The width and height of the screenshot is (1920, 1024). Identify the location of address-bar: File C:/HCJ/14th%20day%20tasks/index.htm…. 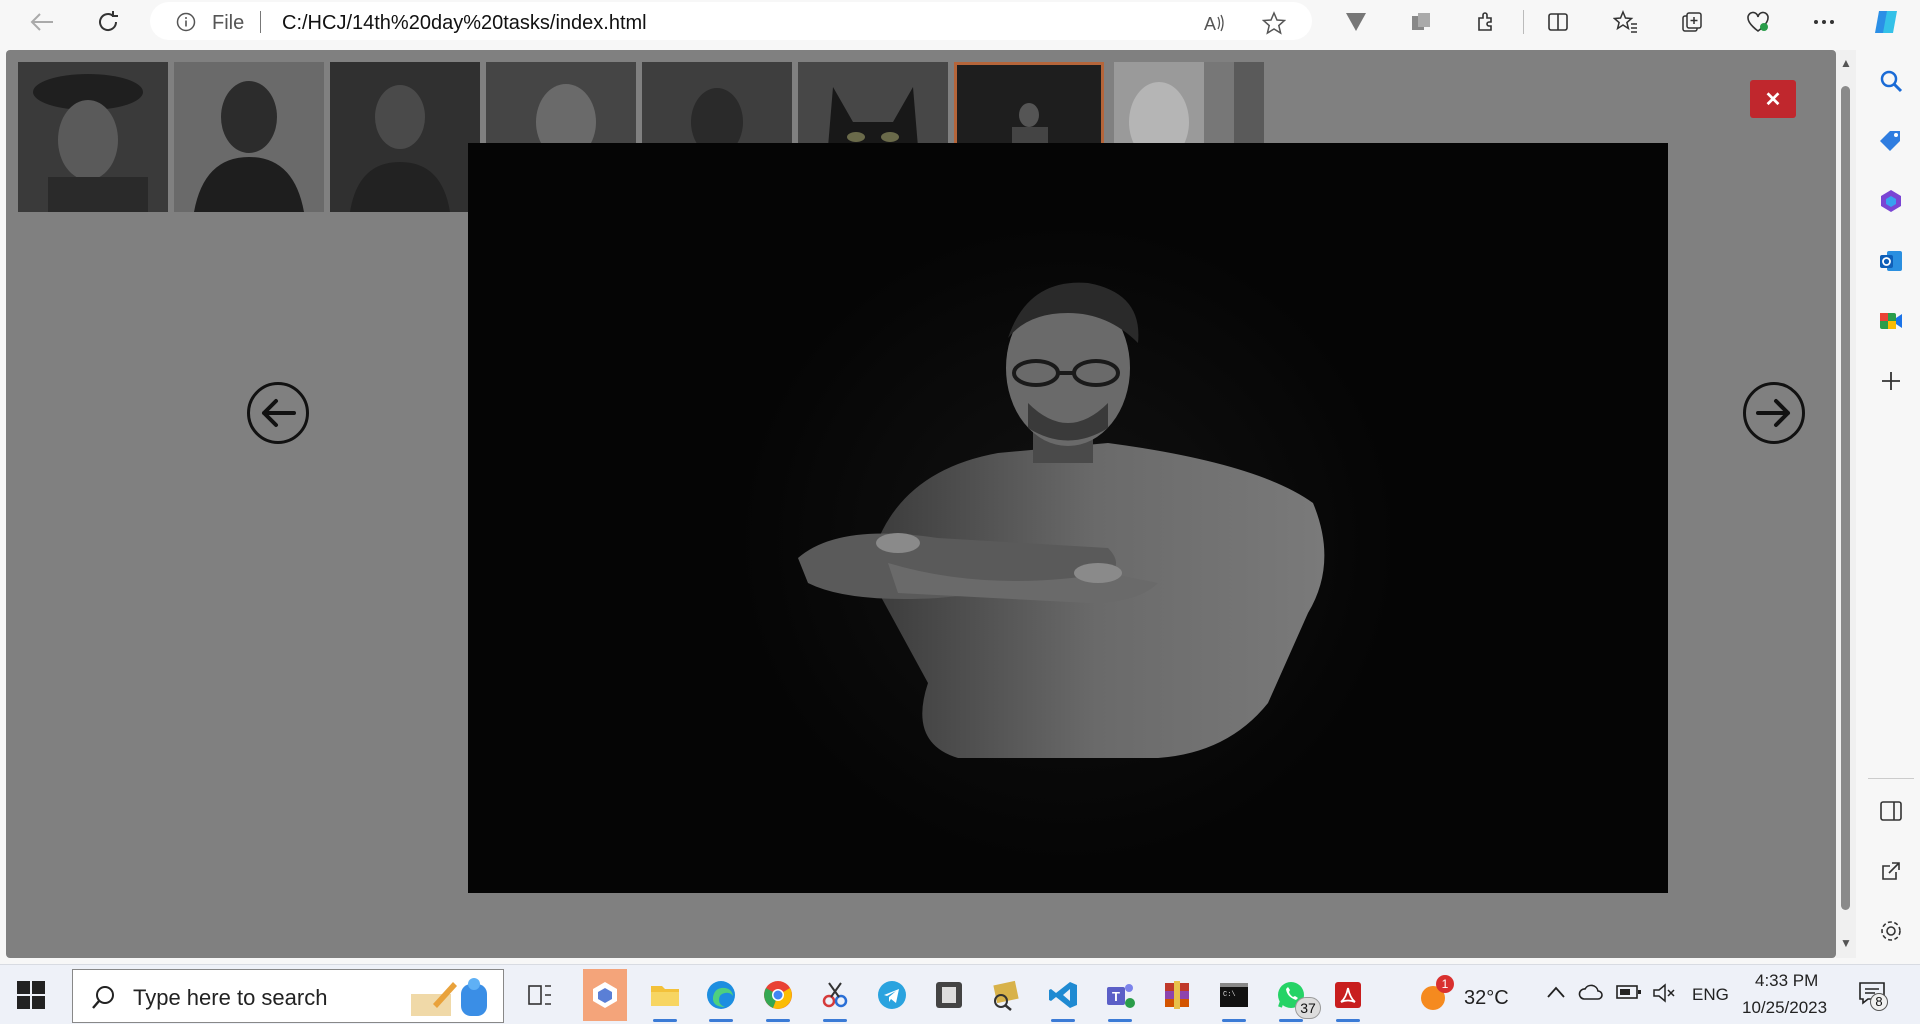
(731, 21).